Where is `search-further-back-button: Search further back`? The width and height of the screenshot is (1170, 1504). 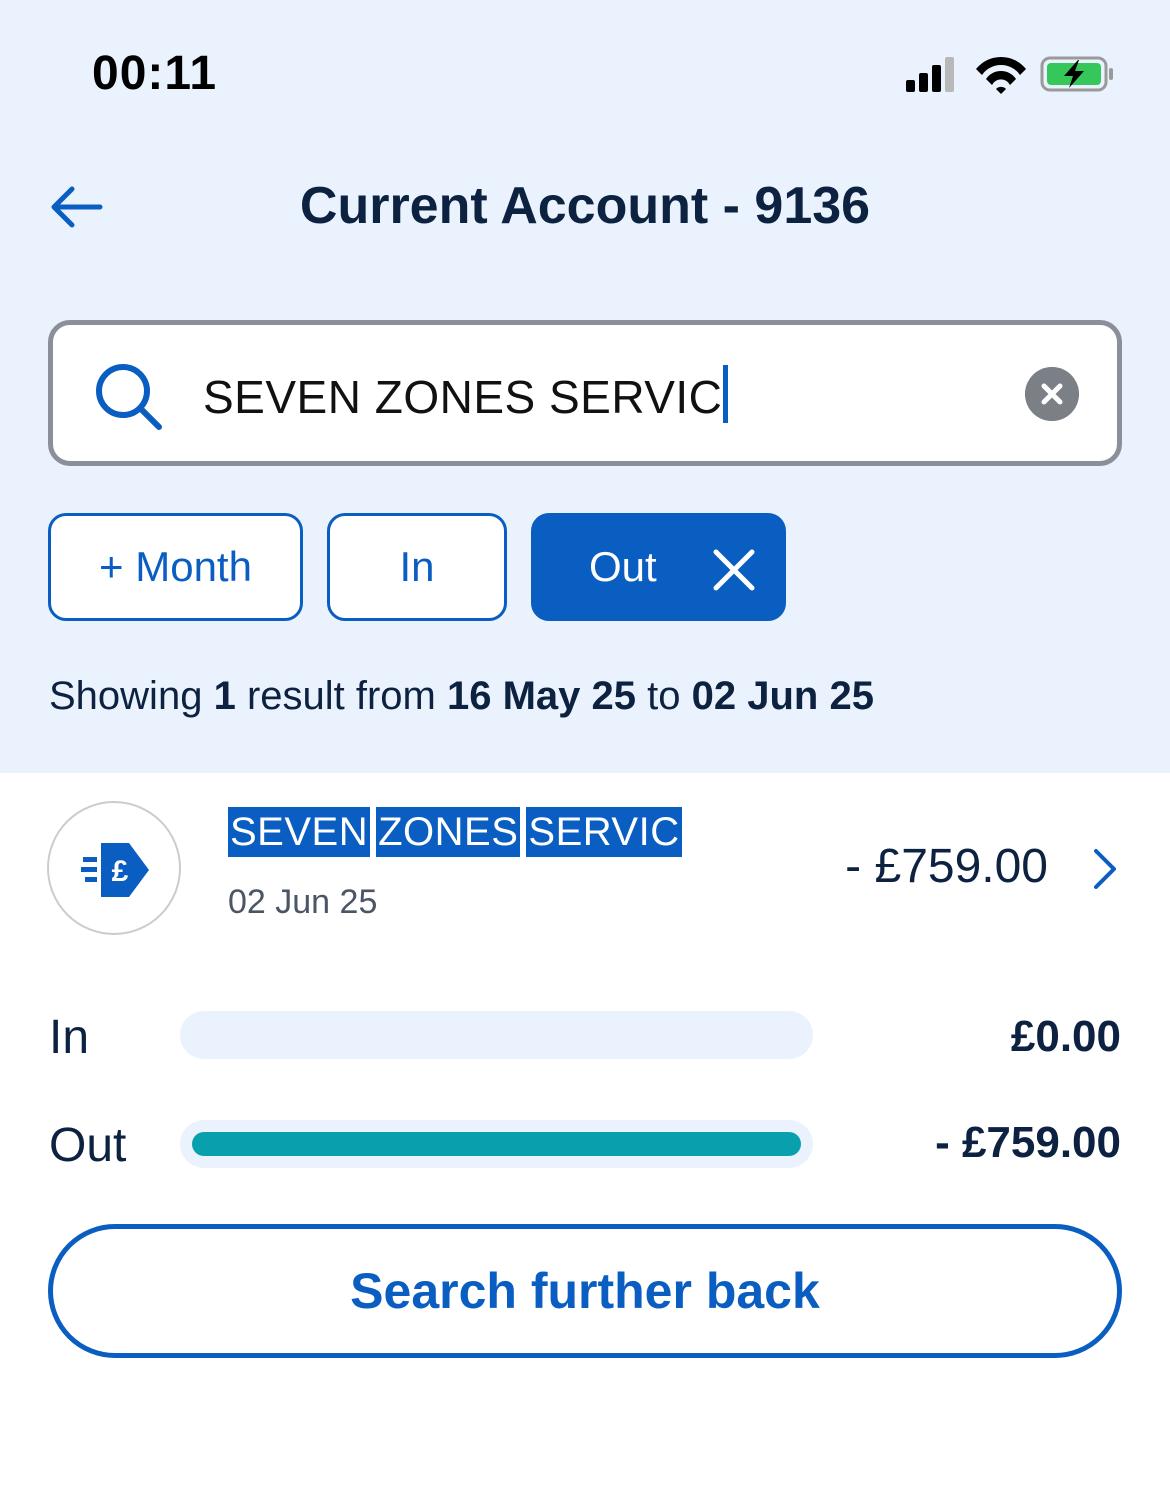 search-further-back-button: Search further back is located at coordinates (585, 1291).